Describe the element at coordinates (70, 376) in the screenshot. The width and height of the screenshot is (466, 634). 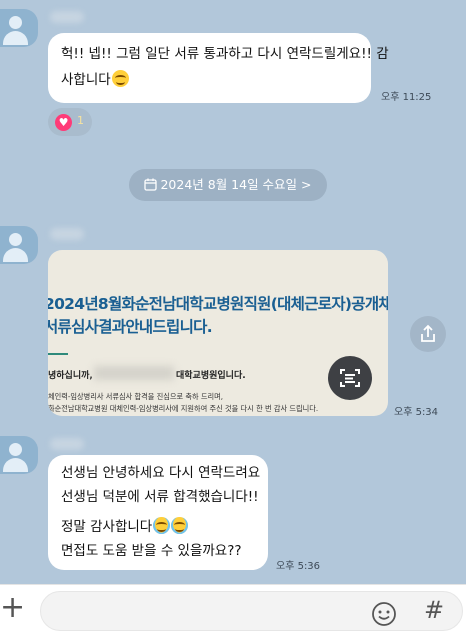
I see `photo-greeting-start: 녕하십니까,` at that location.